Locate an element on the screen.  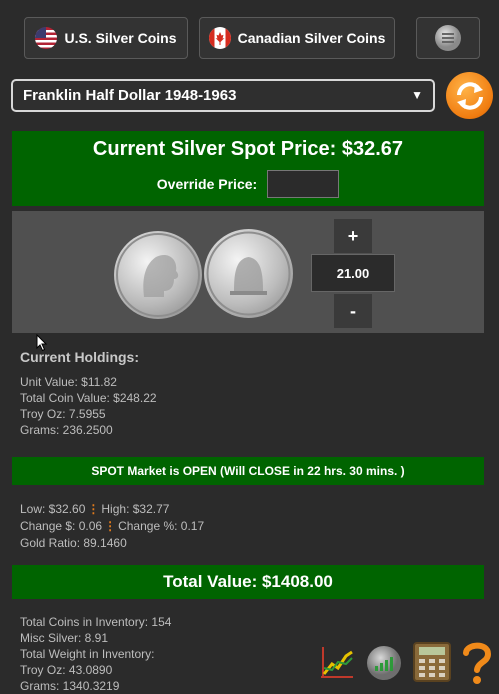
gold-ratio: Gold Ratio: 89.1460 is located at coordinates (73, 543).